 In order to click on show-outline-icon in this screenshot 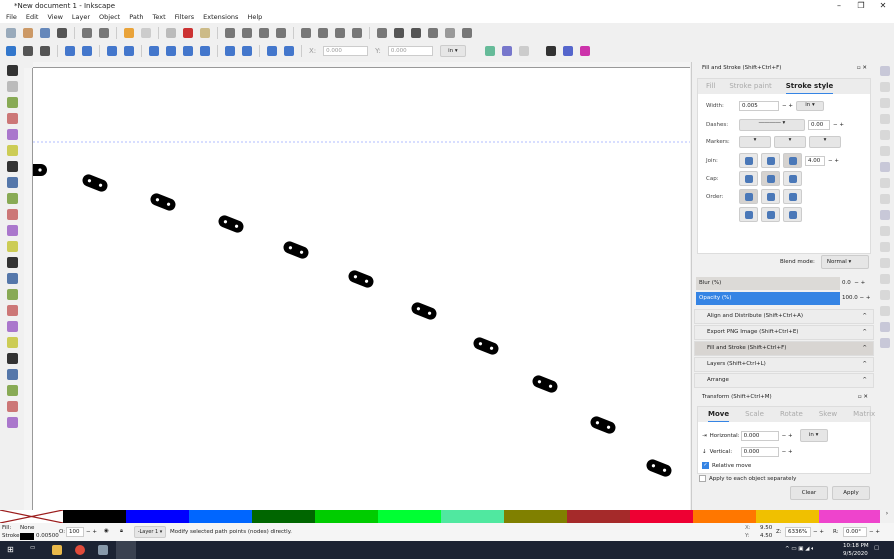, I will do `click(584, 51)`.